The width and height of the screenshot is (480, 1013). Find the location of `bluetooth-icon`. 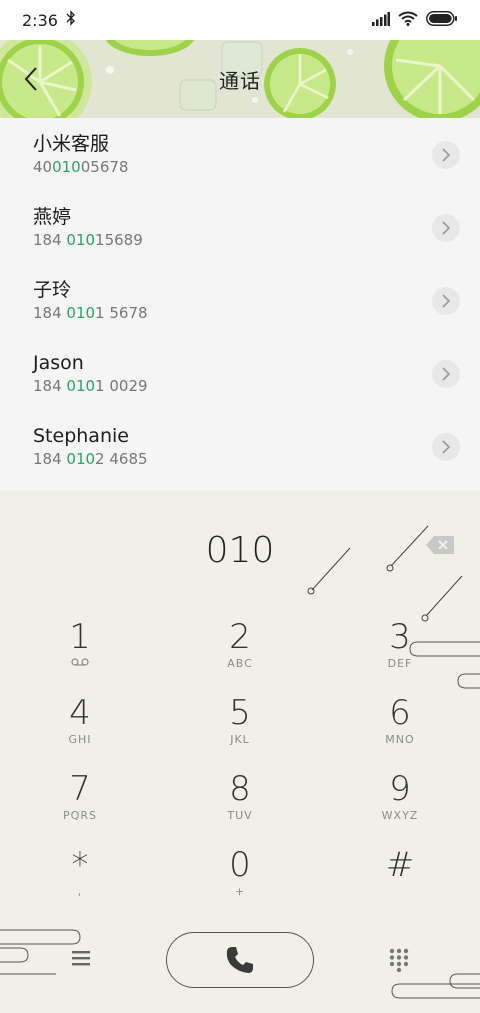

bluetooth-icon is located at coordinates (71, 20).